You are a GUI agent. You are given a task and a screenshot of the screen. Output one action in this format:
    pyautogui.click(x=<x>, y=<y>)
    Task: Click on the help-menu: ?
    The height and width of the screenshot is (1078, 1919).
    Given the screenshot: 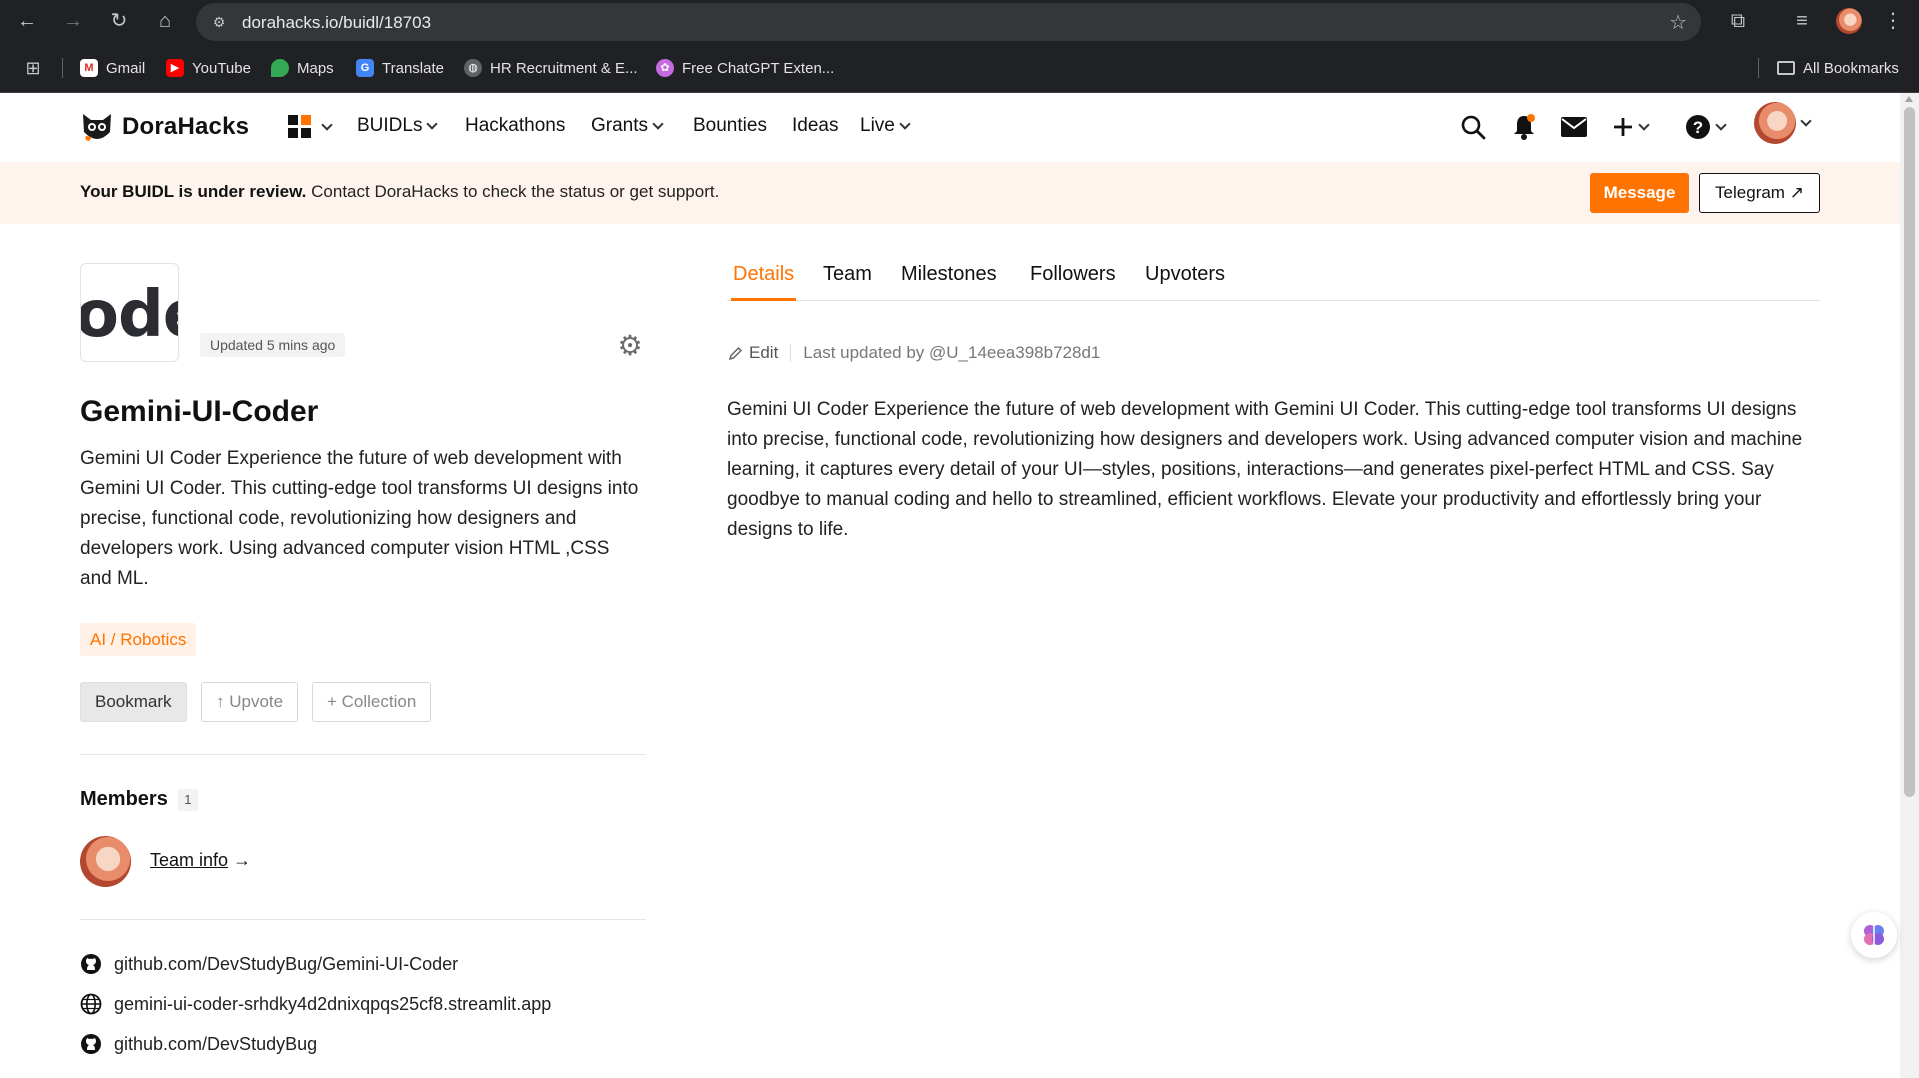 What is the action you would take?
    pyautogui.click(x=1706, y=127)
    